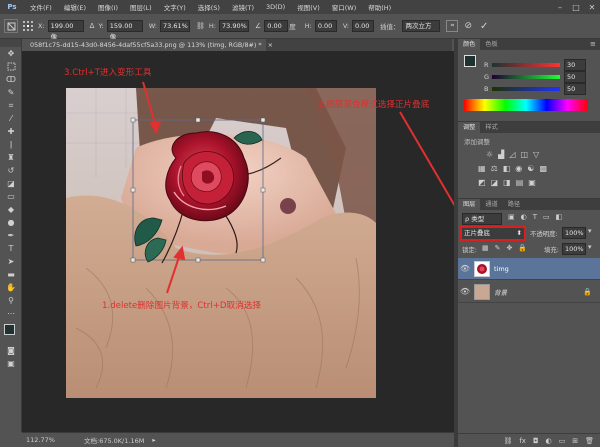 The width and height of the screenshot is (600, 447). Describe the element at coordinates (511, 217) in the screenshot. I see `filter-pixel-icon: ▣` at that location.